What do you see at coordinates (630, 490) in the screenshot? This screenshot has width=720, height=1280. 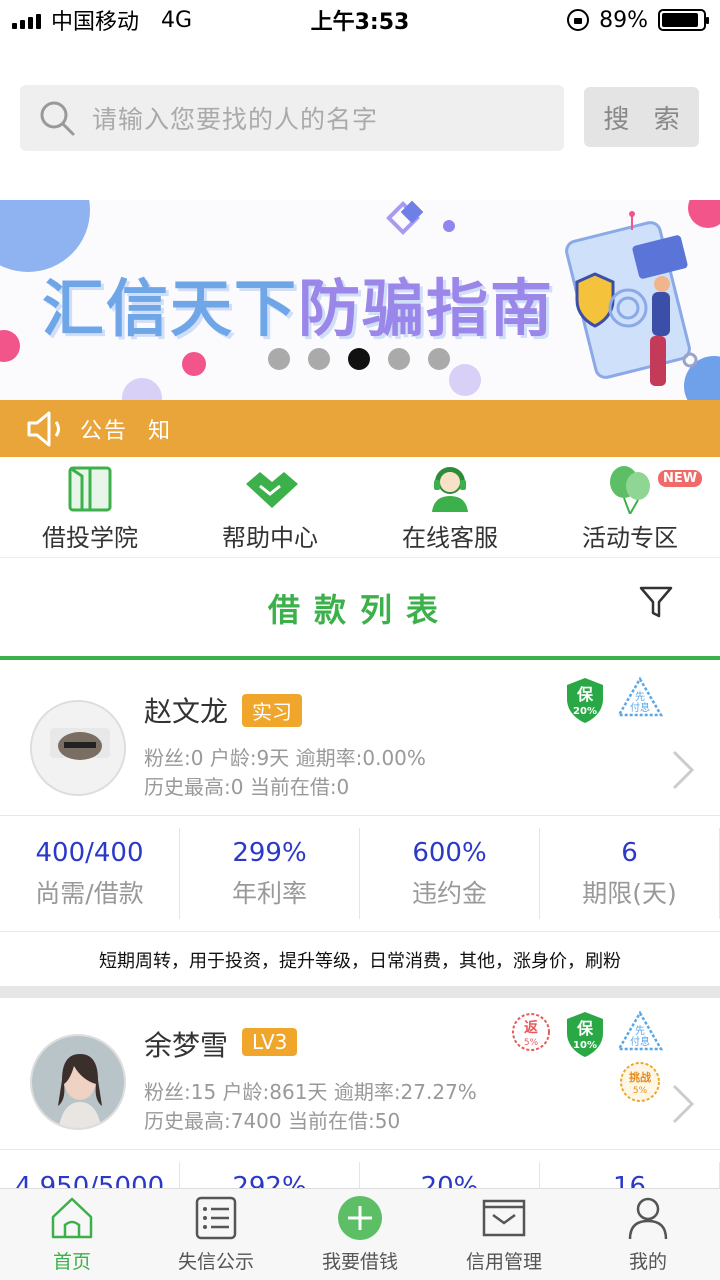 I see `balloon-icon` at bounding box center [630, 490].